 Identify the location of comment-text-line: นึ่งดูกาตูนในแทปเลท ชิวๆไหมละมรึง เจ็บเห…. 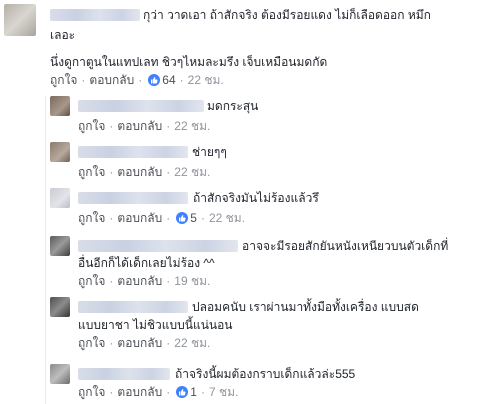
(189, 62).